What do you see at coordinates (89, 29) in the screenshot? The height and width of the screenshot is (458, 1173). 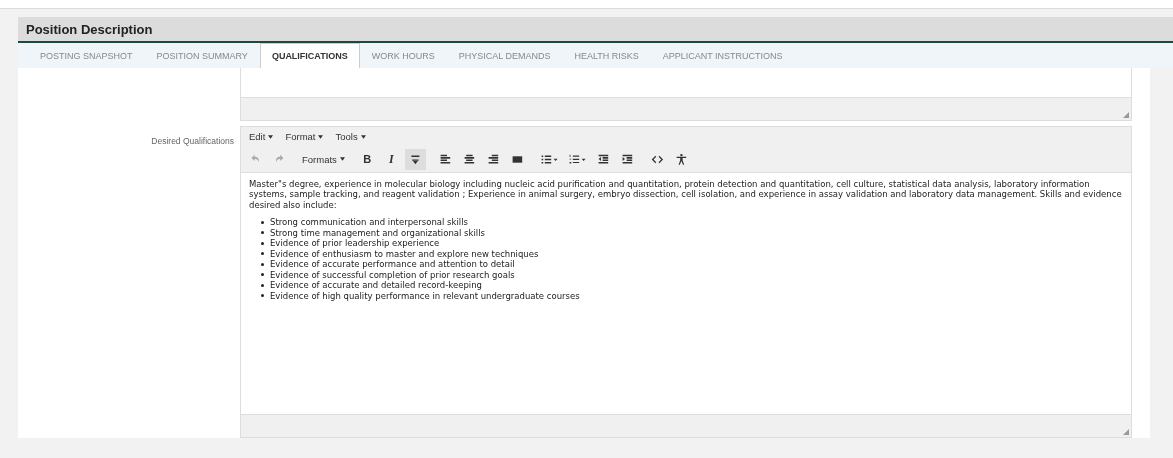 I see `panel-title: Position Description` at bounding box center [89, 29].